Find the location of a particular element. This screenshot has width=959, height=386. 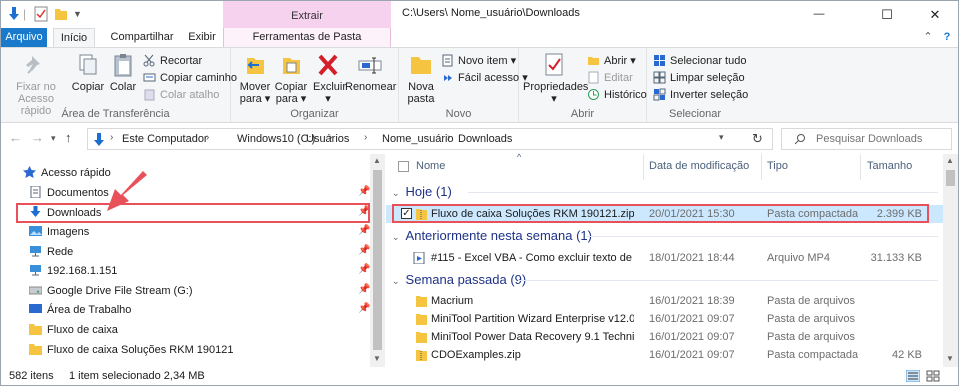

col-data: Data de modificação is located at coordinates (699, 166).